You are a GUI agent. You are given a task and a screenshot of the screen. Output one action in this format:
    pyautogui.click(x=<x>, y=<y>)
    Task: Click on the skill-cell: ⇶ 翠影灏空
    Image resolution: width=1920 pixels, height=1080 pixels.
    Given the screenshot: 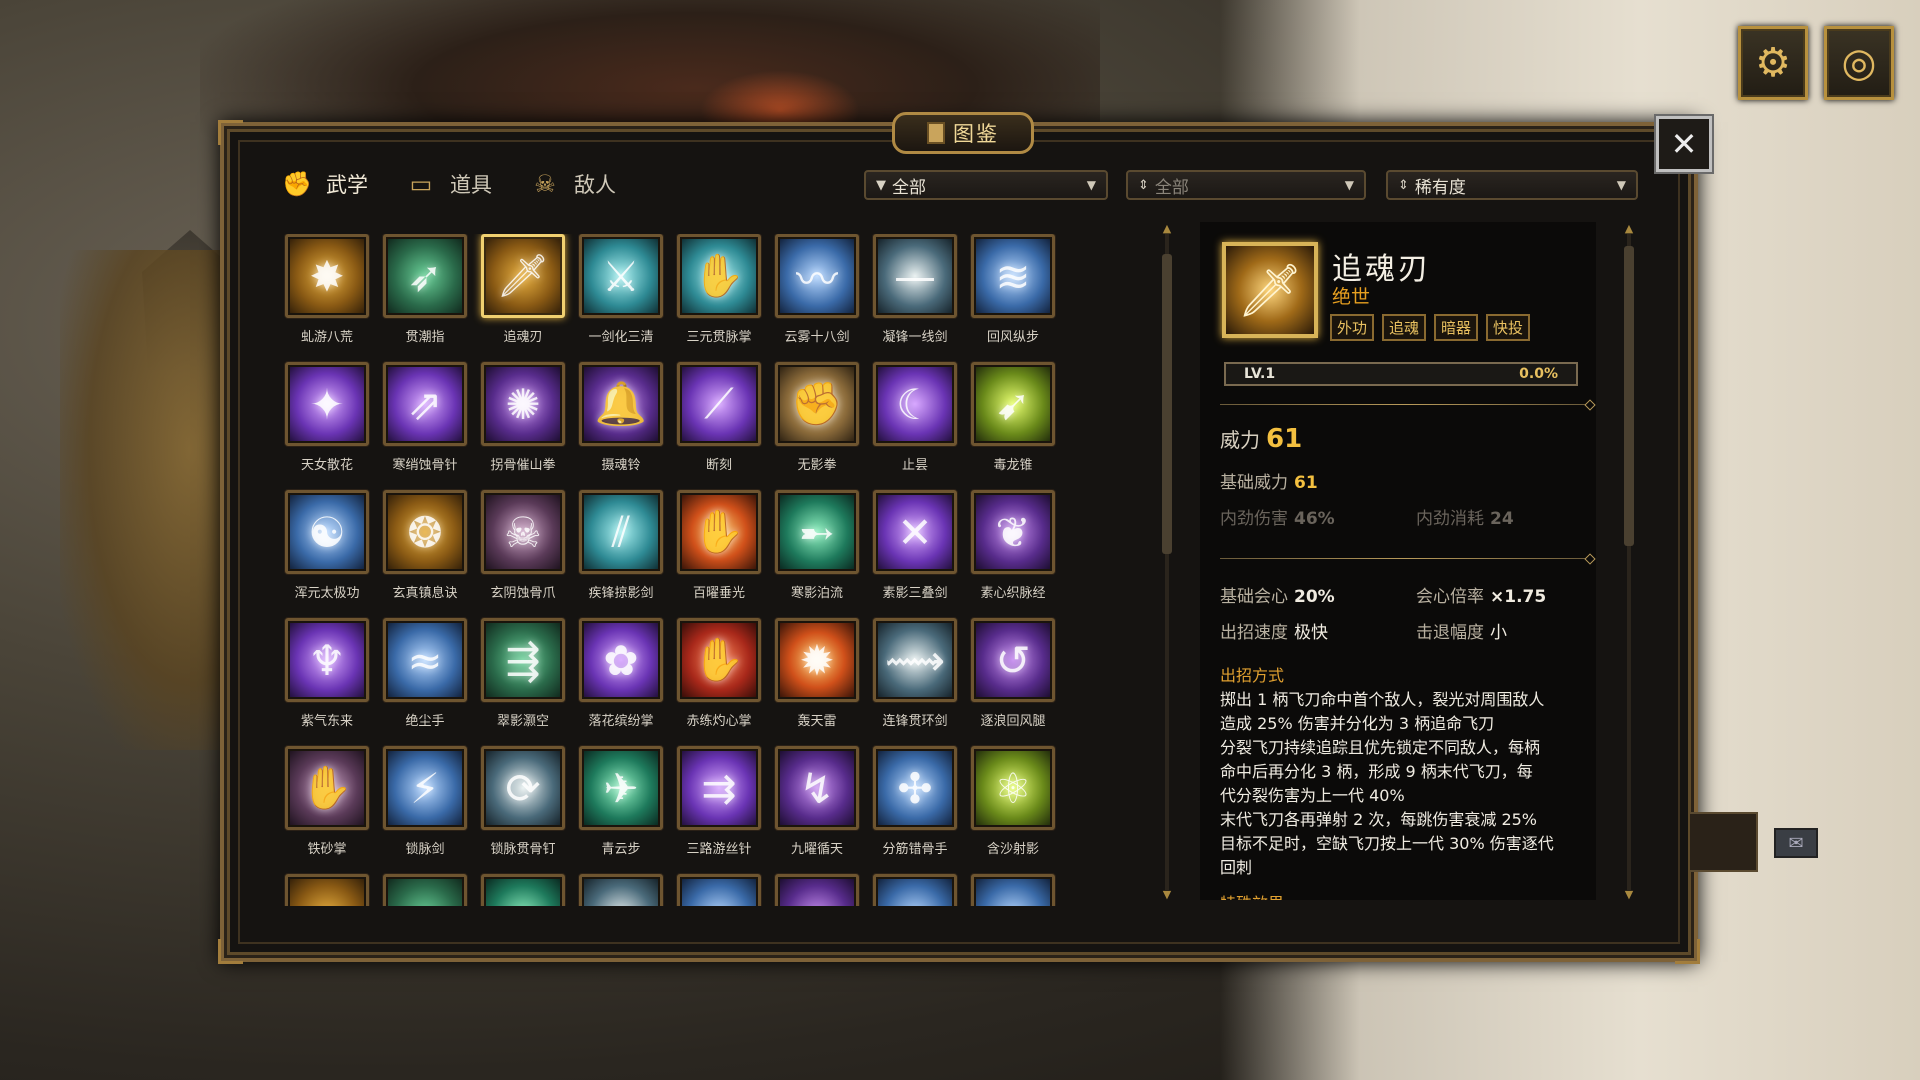 What is the action you would take?
    pyautogui.click(x=523, y=682)
    